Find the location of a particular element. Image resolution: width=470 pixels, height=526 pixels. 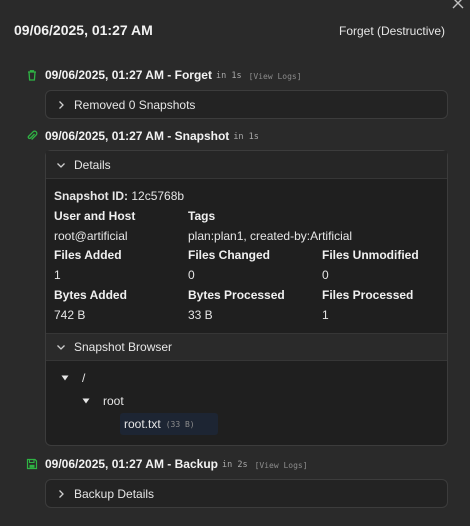

file-size: (33 B) is located at coordinates (180, 424).